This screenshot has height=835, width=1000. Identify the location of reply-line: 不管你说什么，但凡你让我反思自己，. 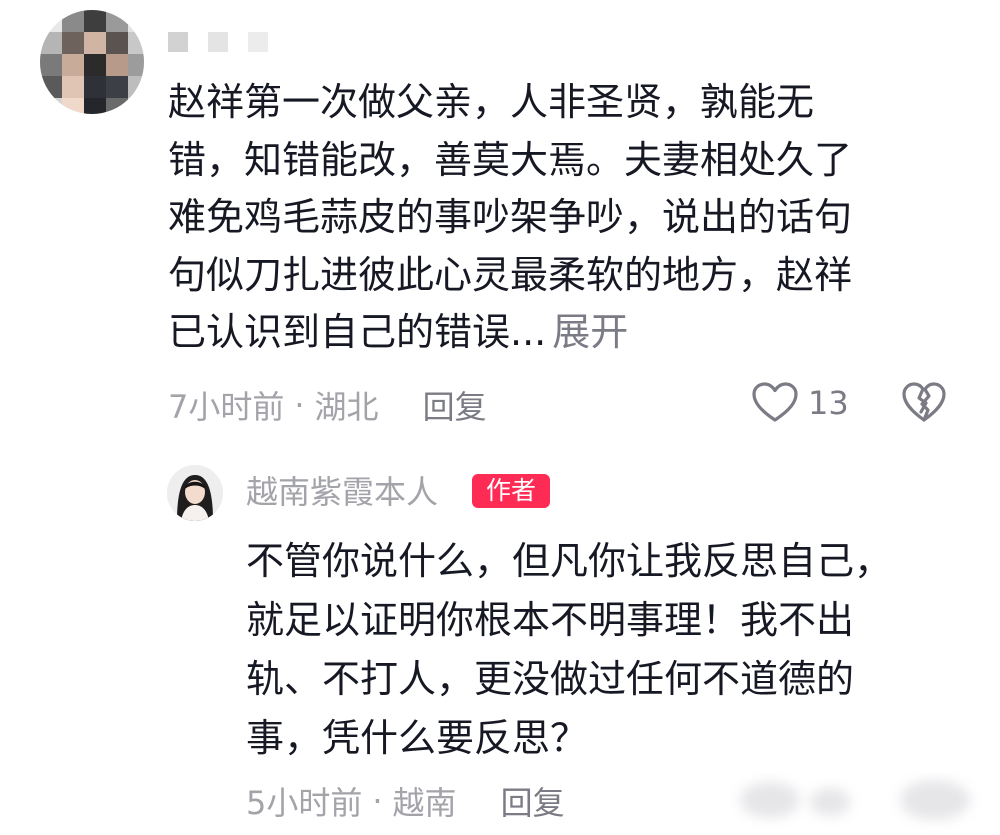
(569, 561).